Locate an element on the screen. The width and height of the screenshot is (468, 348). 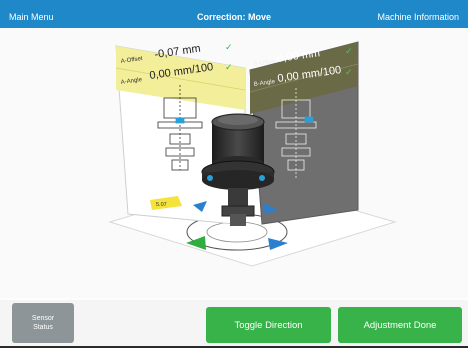
sensor-status-line2: Status is located at coordinates (43, 327).